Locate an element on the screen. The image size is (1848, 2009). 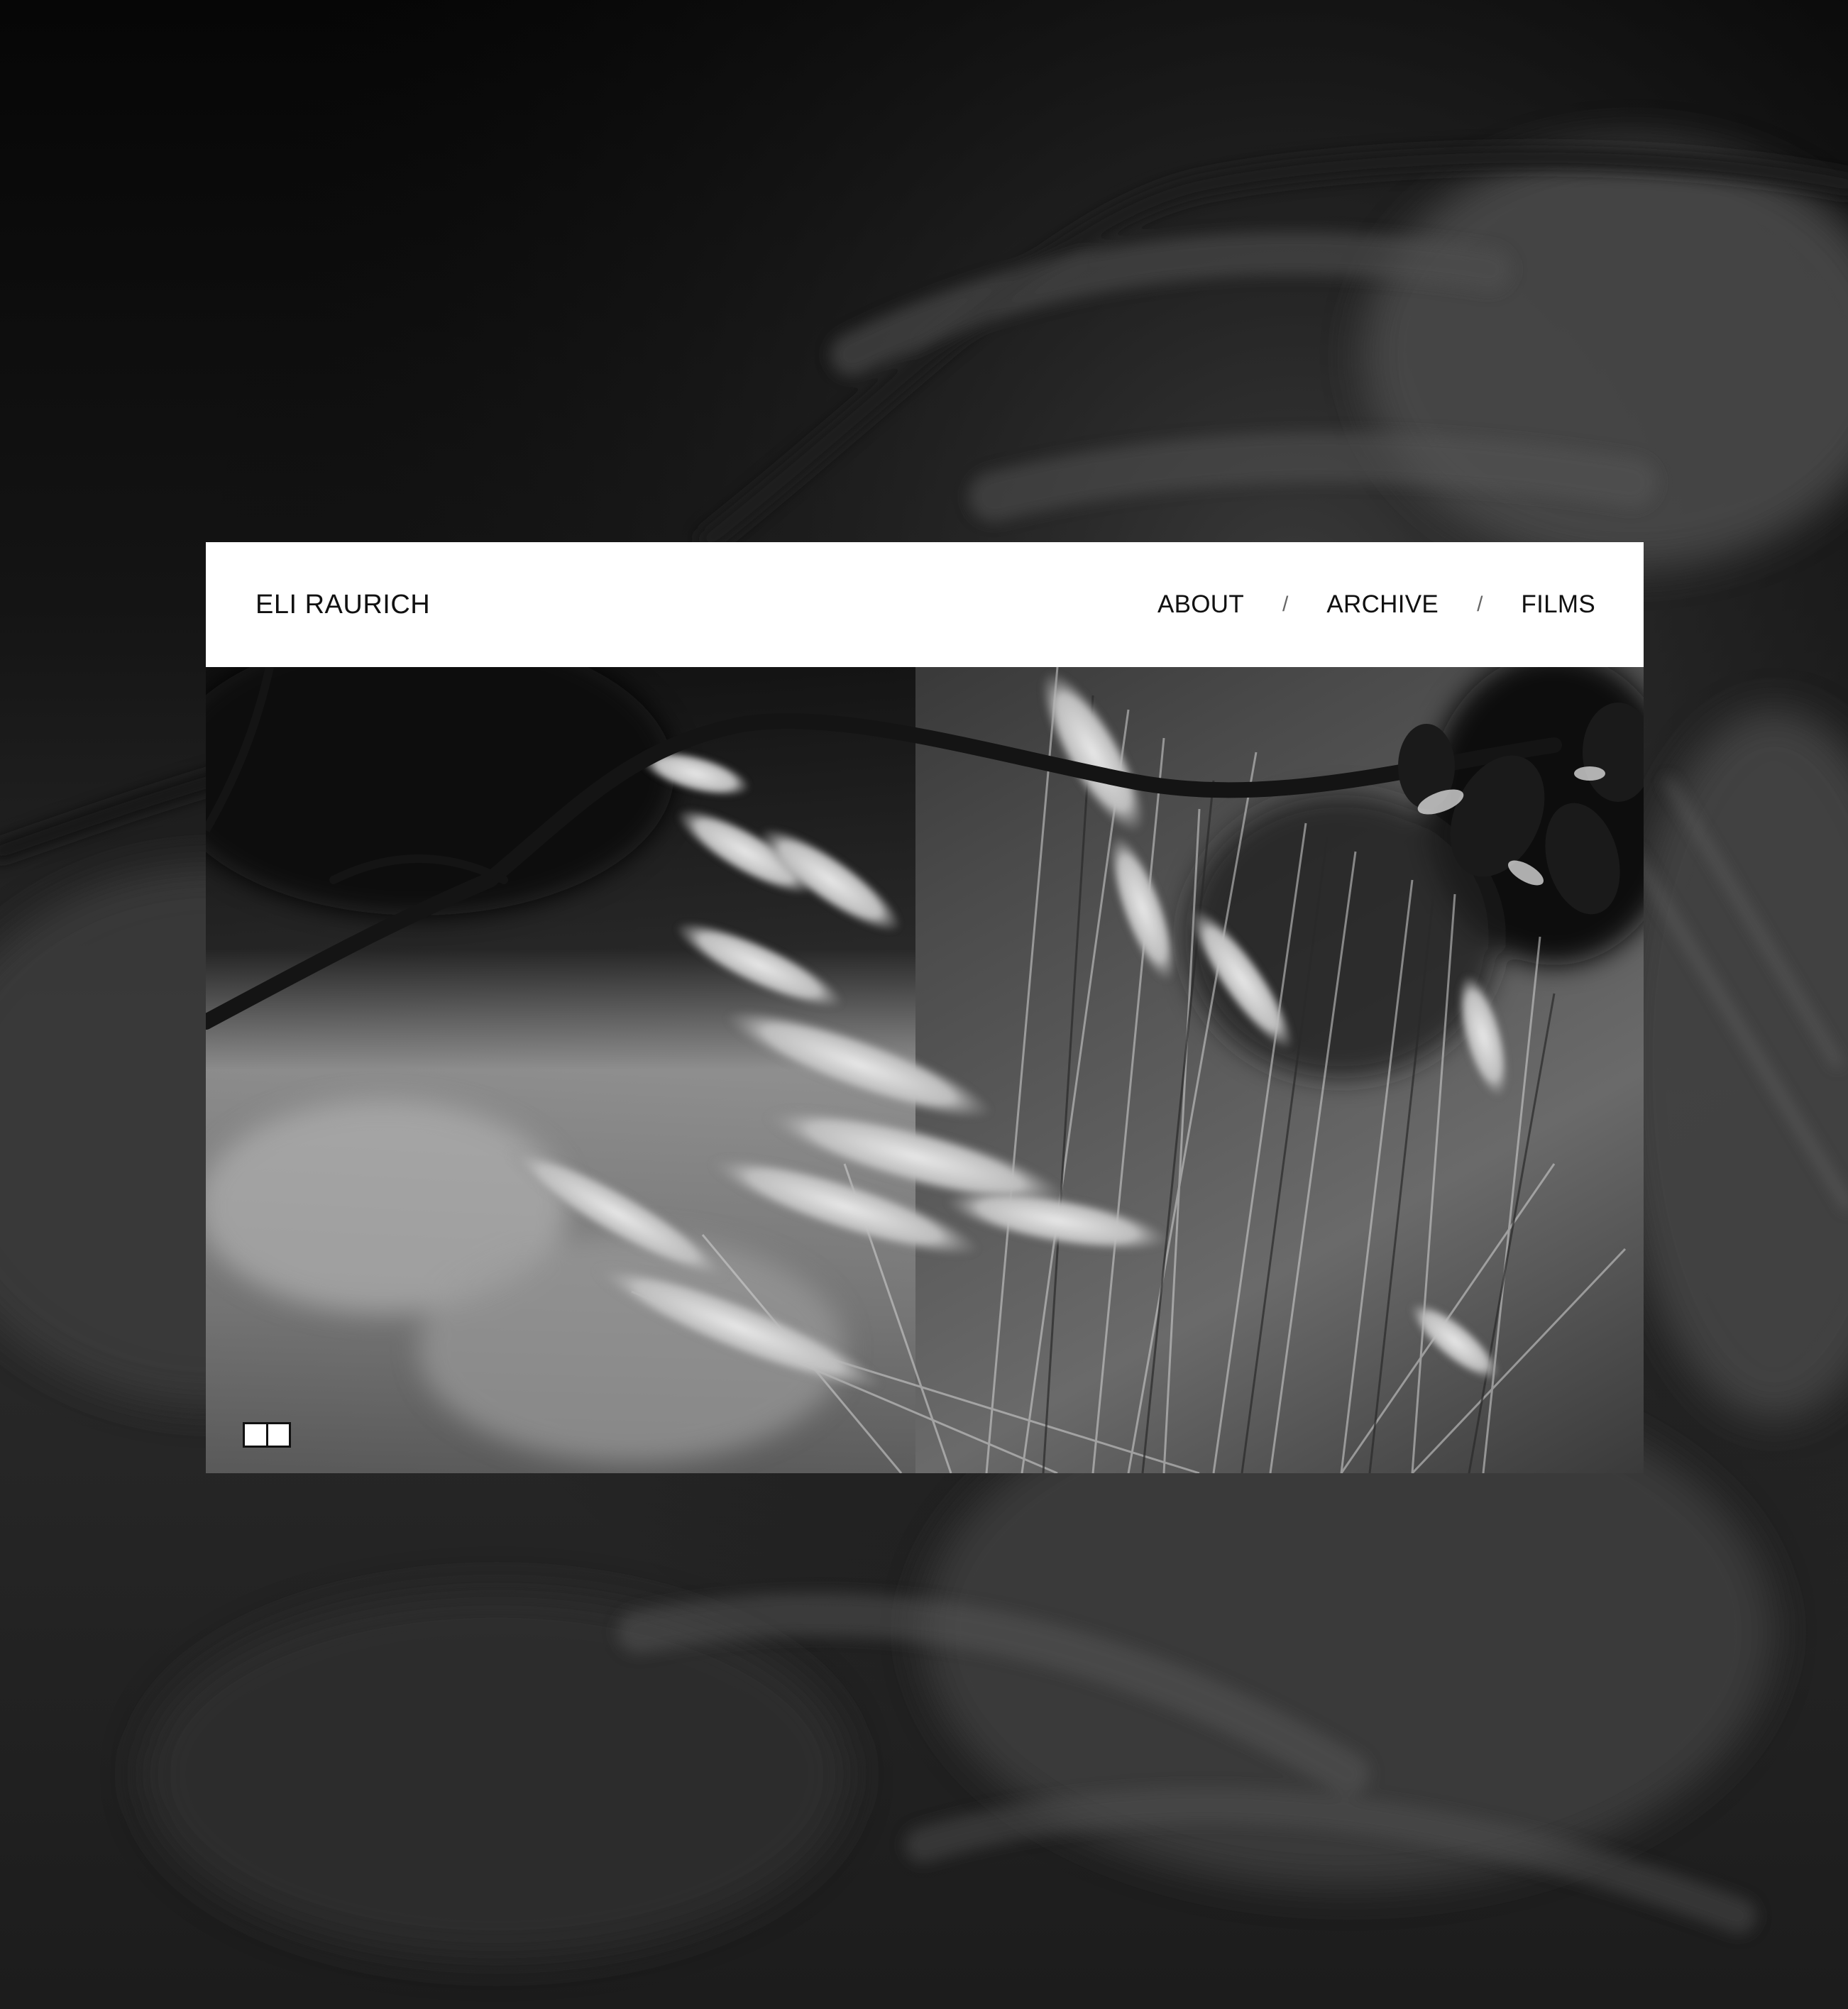
nav-link-about: ABOUT is located at coordinates (1201, 604).